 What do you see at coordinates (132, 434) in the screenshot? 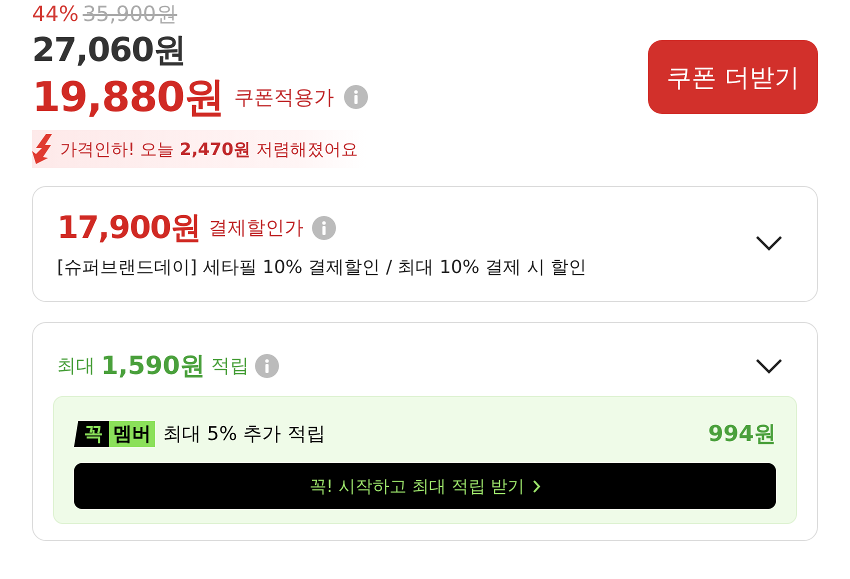
I see `membership-badge-right: 멤버` at bounding box center [132, 434].